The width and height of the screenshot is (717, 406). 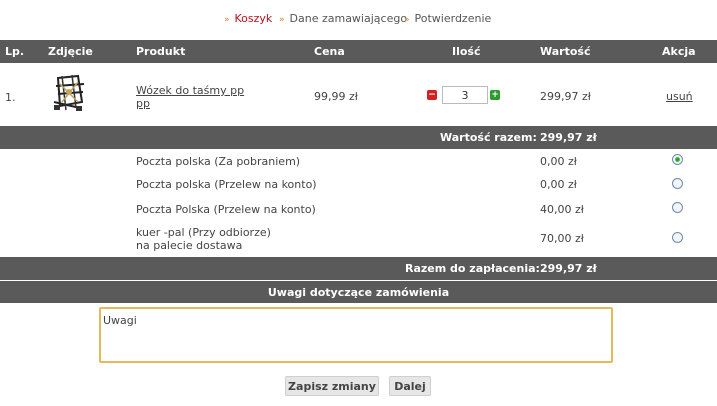 I want to click on shipping-option-label: Poczta polska (Przelew na konto), so click(x=226, y=184).